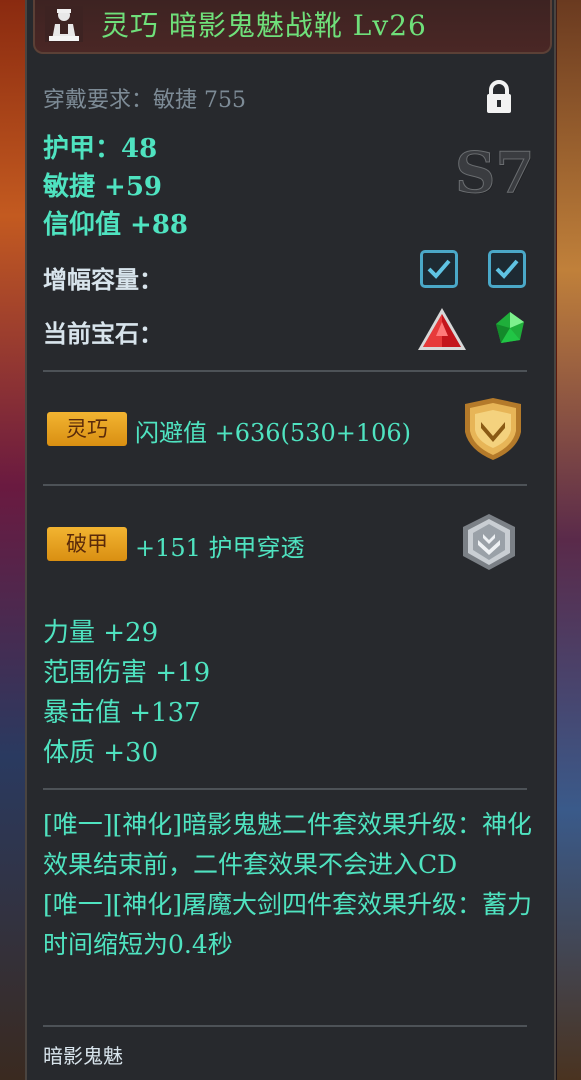 The image size is (581, 1080). What do you see at coordinates (273, 433) in the screenshot?
I see `dodge-stat: 闪避值 +636(530+106)` at bounding box center [273, 433].